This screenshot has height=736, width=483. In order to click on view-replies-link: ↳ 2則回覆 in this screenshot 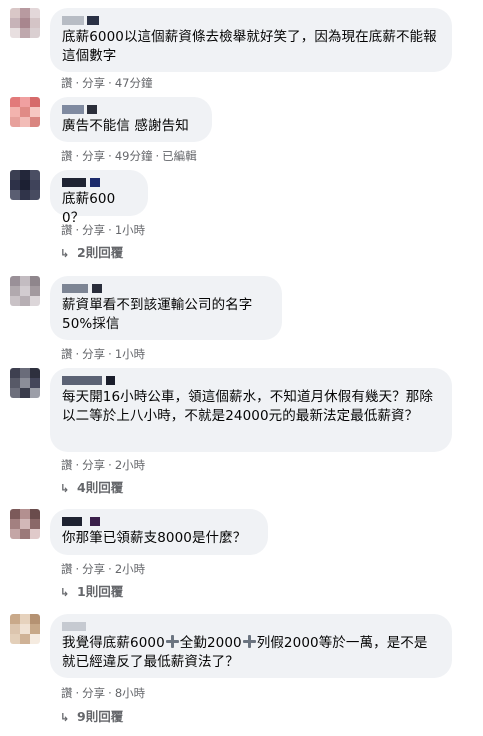, I will do `click(91, 253)`.